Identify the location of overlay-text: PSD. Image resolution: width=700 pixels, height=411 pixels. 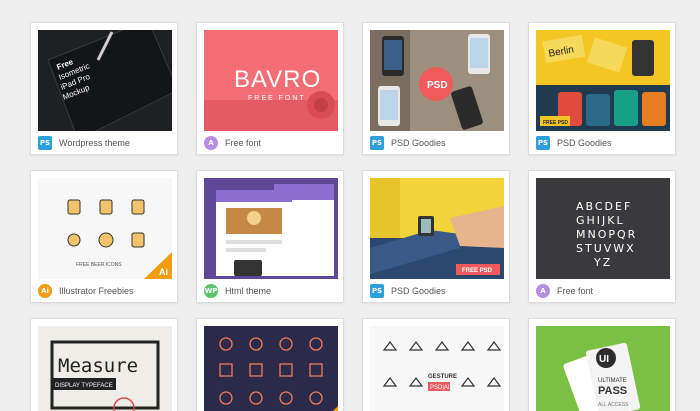
(437, 85).